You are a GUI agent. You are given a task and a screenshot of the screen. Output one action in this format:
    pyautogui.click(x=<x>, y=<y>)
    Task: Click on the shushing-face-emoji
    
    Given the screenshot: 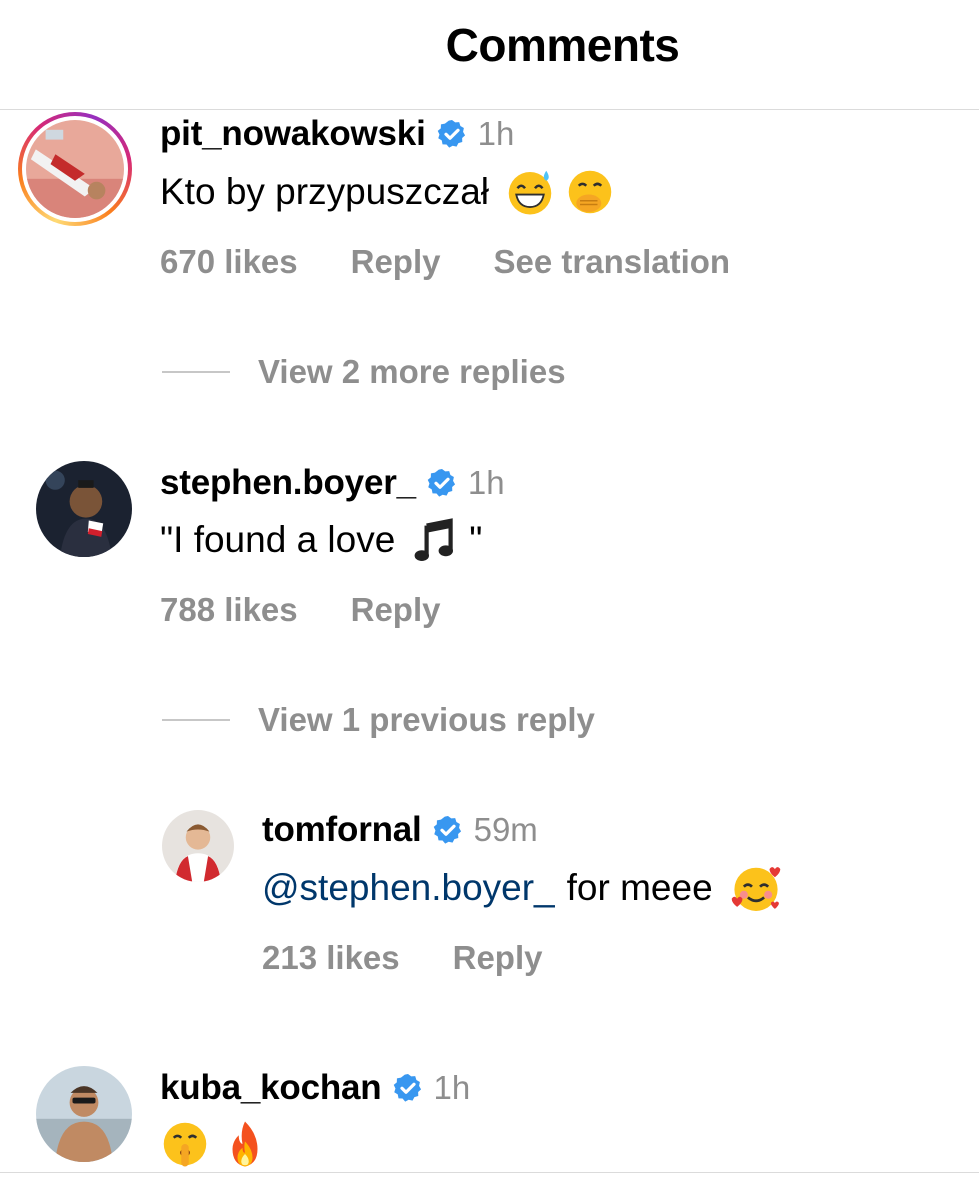 What is the action you would take?
    pyautogui.click(x=185, y=1144)
    